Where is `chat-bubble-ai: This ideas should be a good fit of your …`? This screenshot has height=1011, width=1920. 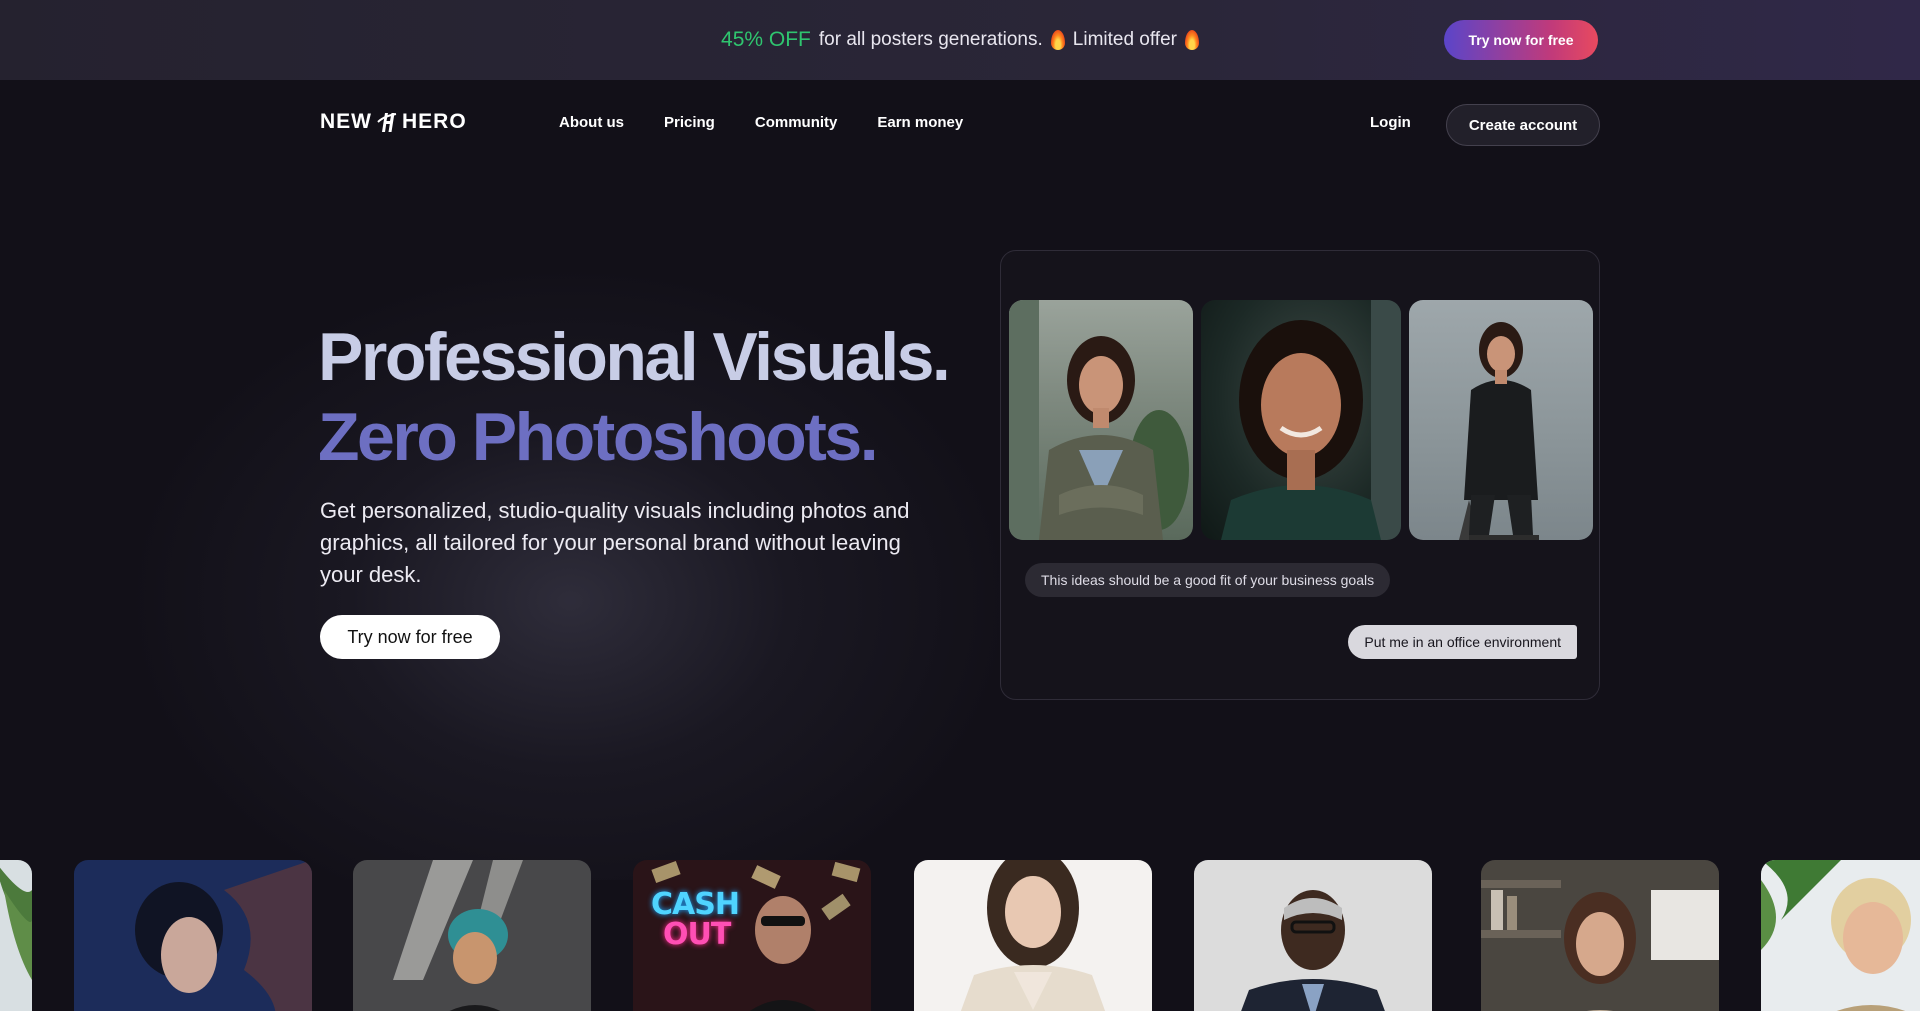
chat-bubble-ai: This ideas should be a good fit of your … is located at coordinates (1208, 580).